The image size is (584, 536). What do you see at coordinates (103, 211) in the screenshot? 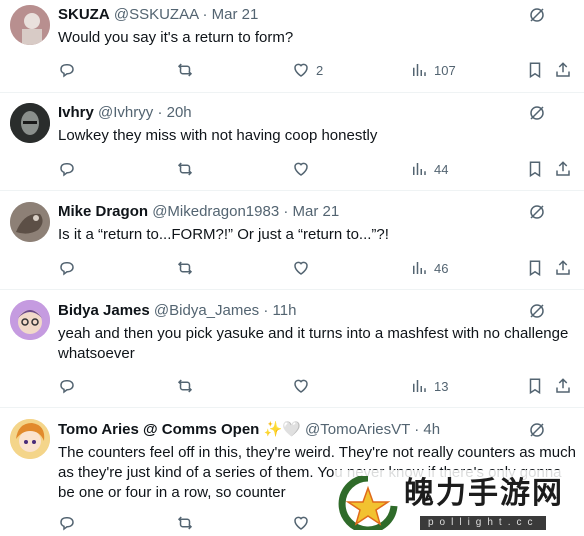
I see `user-name: Mike Dragon` at bounding box center [103, 211].